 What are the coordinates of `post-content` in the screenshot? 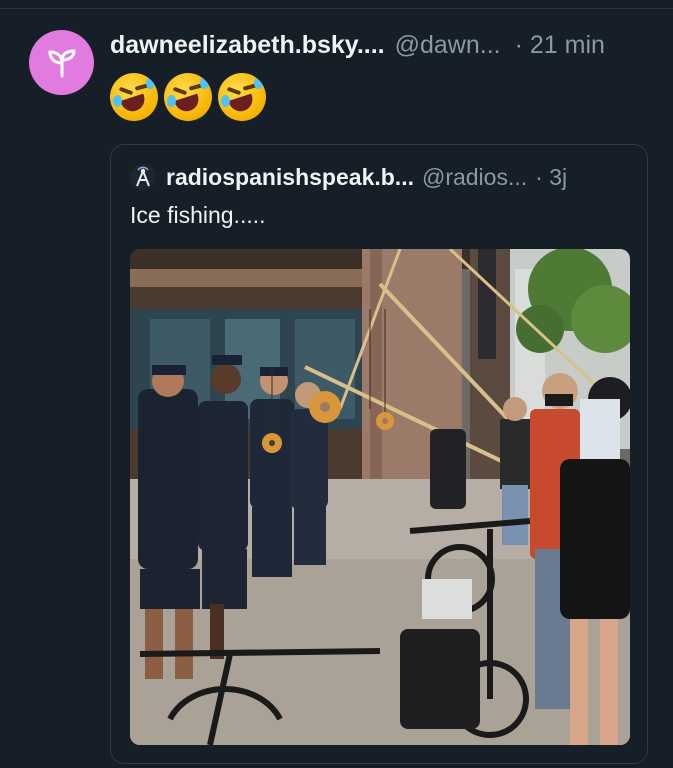 It's located at (188, 98).